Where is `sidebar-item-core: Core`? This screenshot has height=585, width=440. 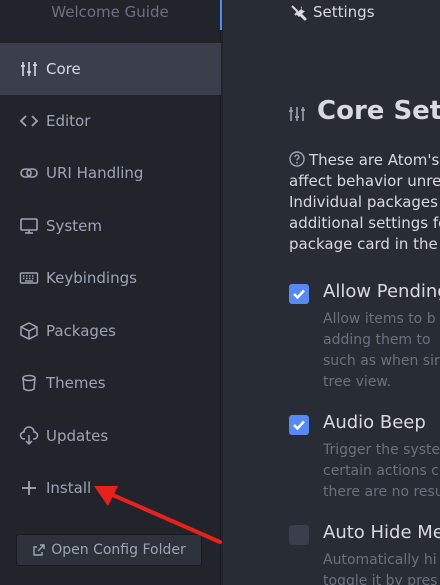 sidebar-item-core: Core is located at coordinates (110, 69).